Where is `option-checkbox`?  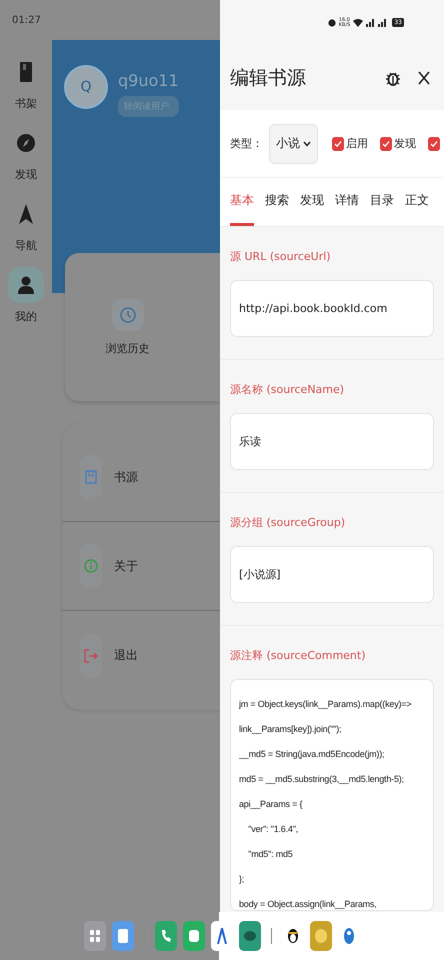
option-checkbox is located at coordinates (434, 143).